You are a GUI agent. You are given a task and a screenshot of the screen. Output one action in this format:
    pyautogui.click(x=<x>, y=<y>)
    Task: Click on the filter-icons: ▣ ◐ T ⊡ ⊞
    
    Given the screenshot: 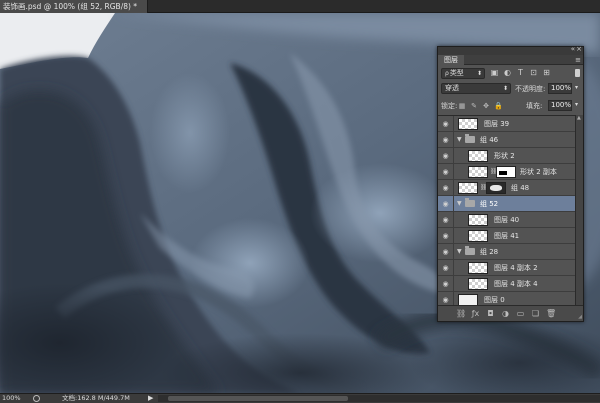 What is the action you would take?
    pyautogui.click(x=522, y=72)
    